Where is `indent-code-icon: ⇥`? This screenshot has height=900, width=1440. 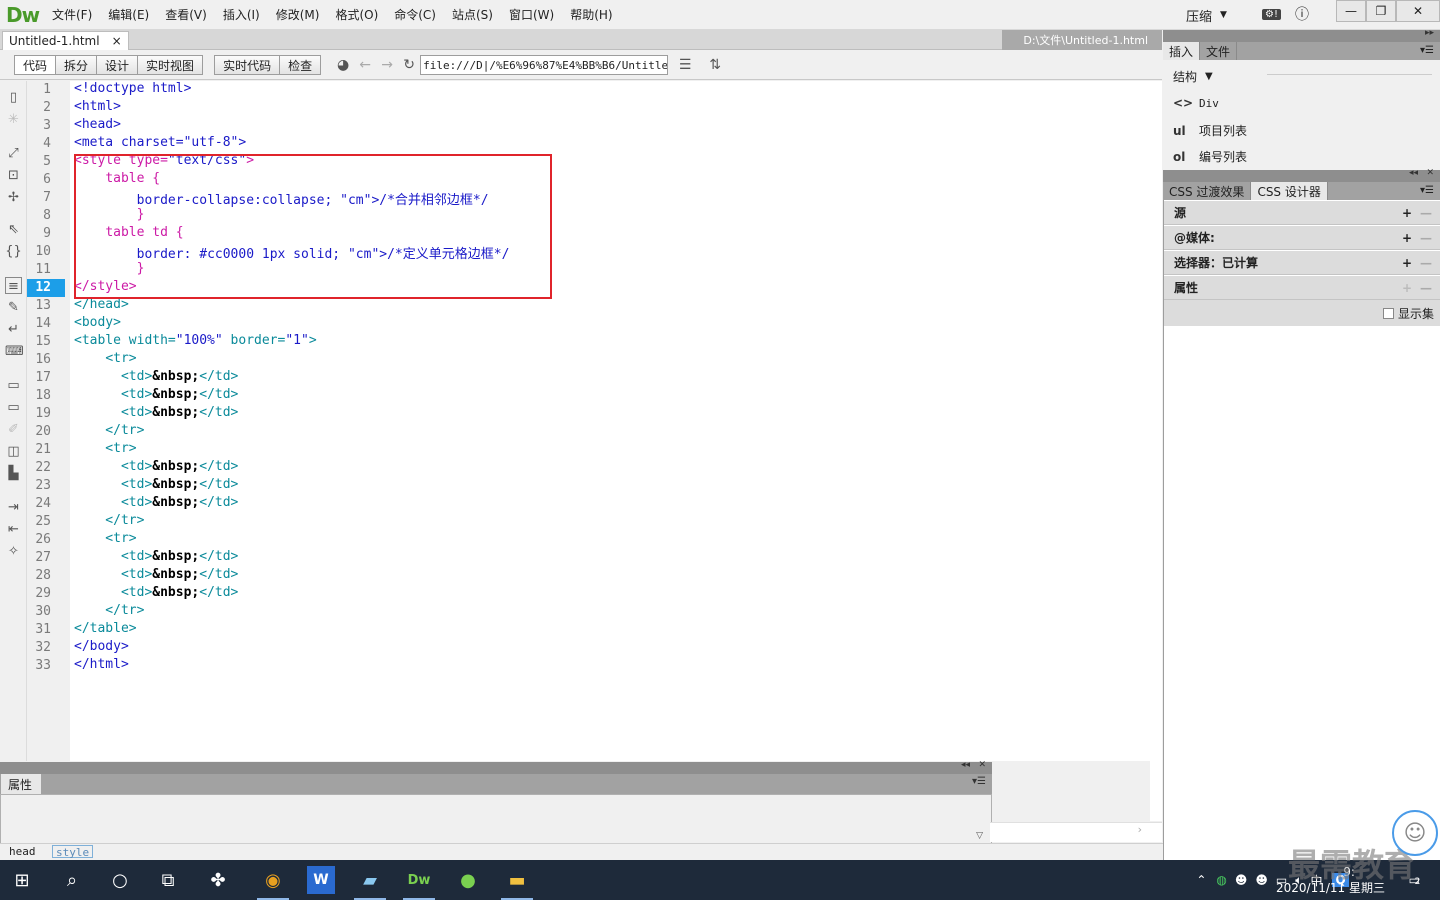 indent-code-icon: ⇥ is located at coordinates (13, 507).